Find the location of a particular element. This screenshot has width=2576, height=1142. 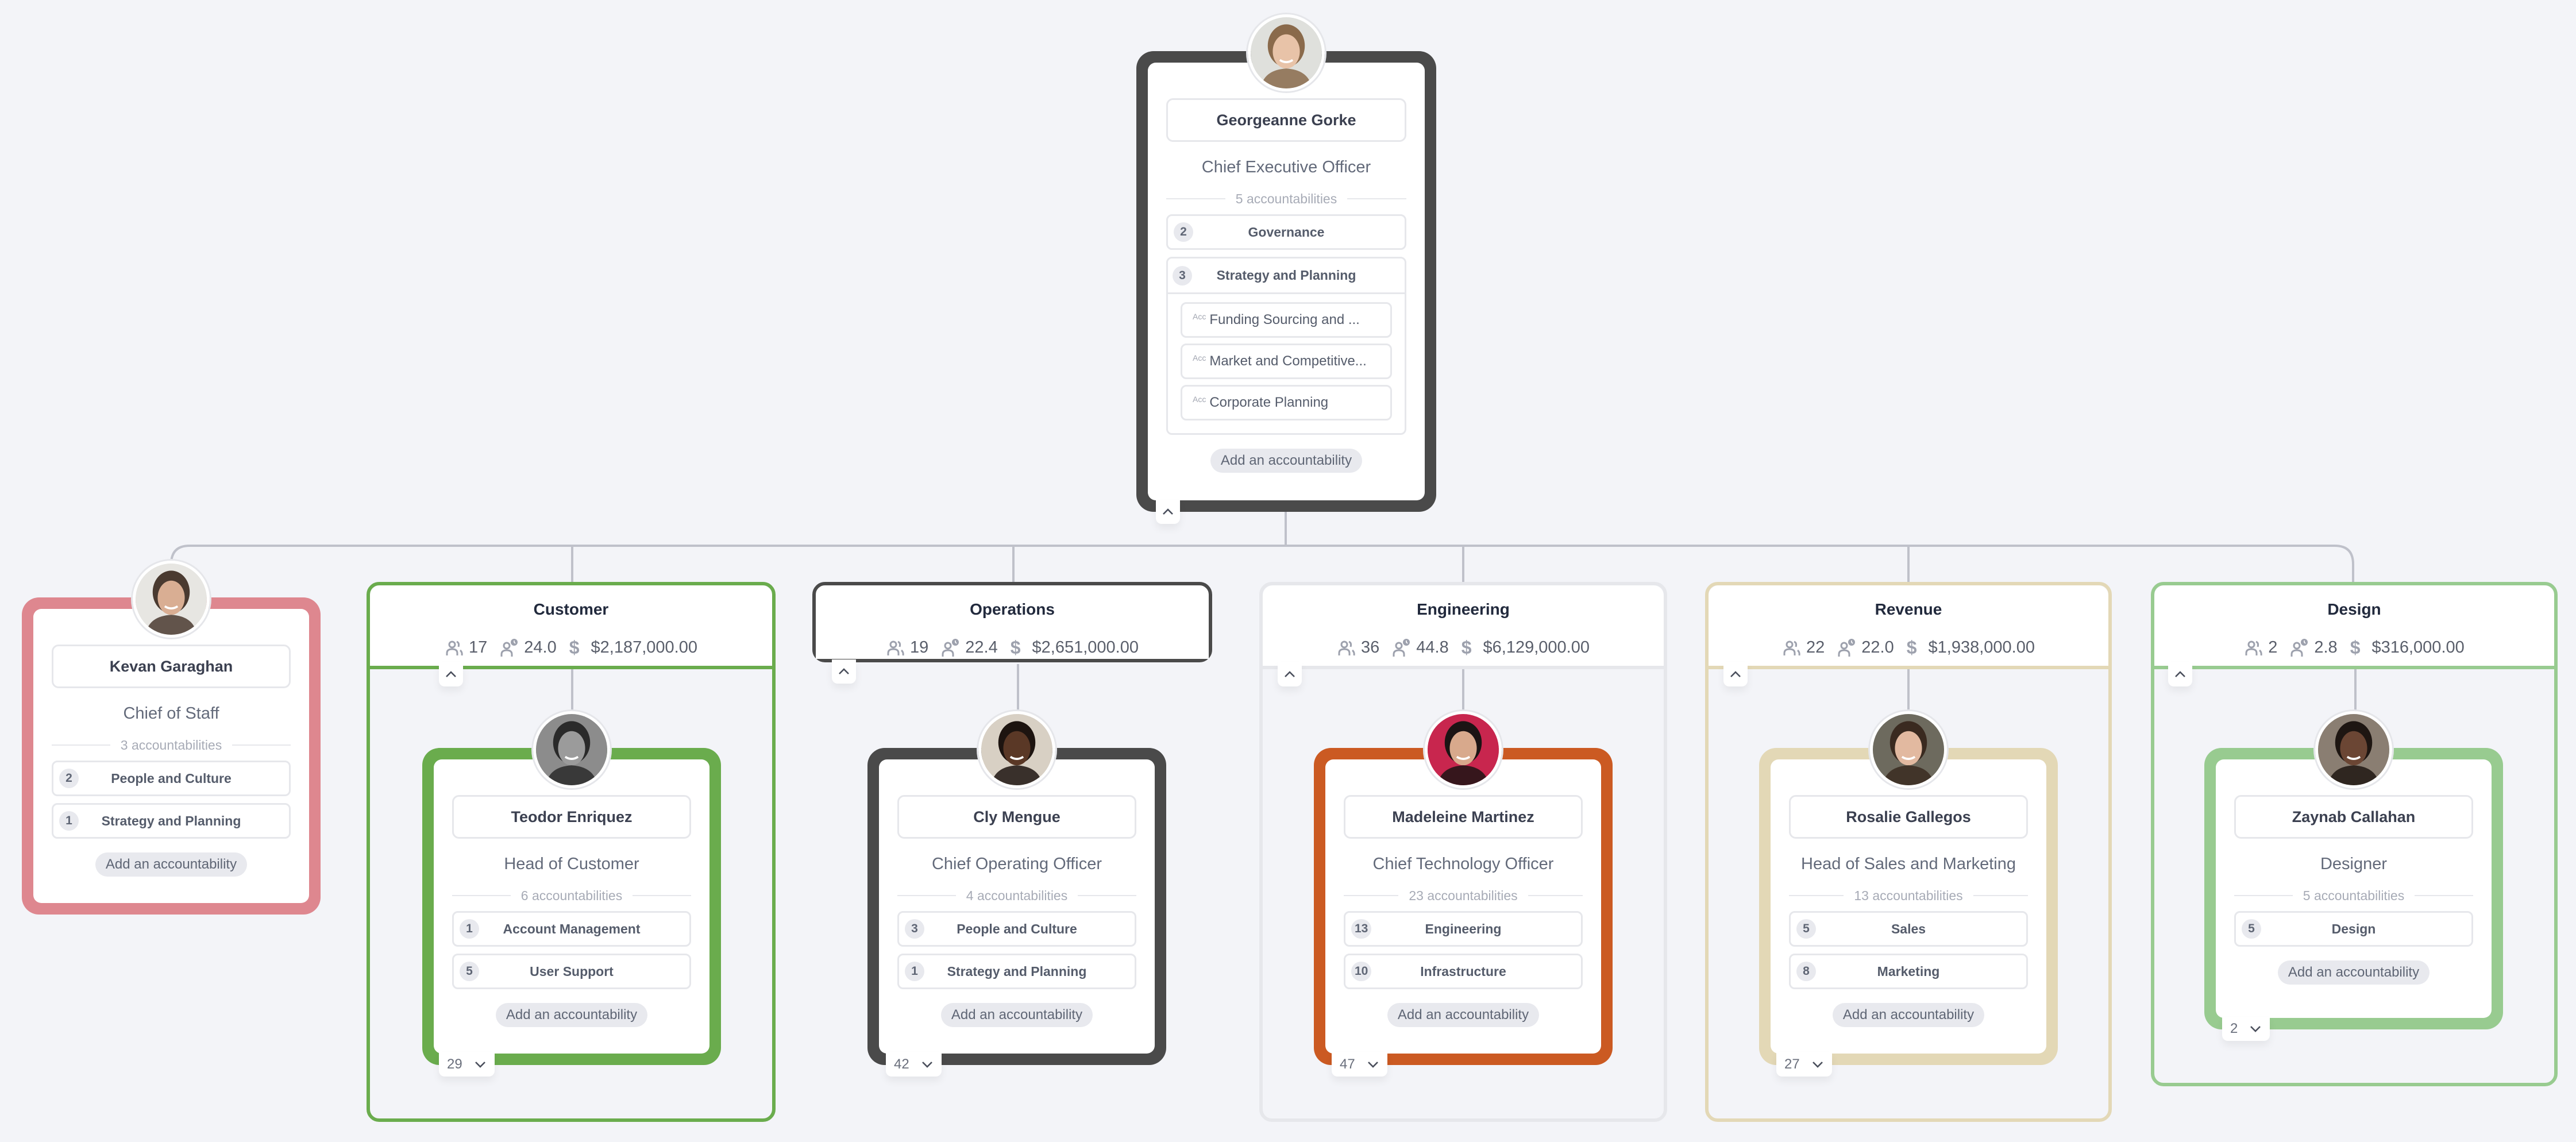

dollar-icon: $ is located at coordinates (574, 647).